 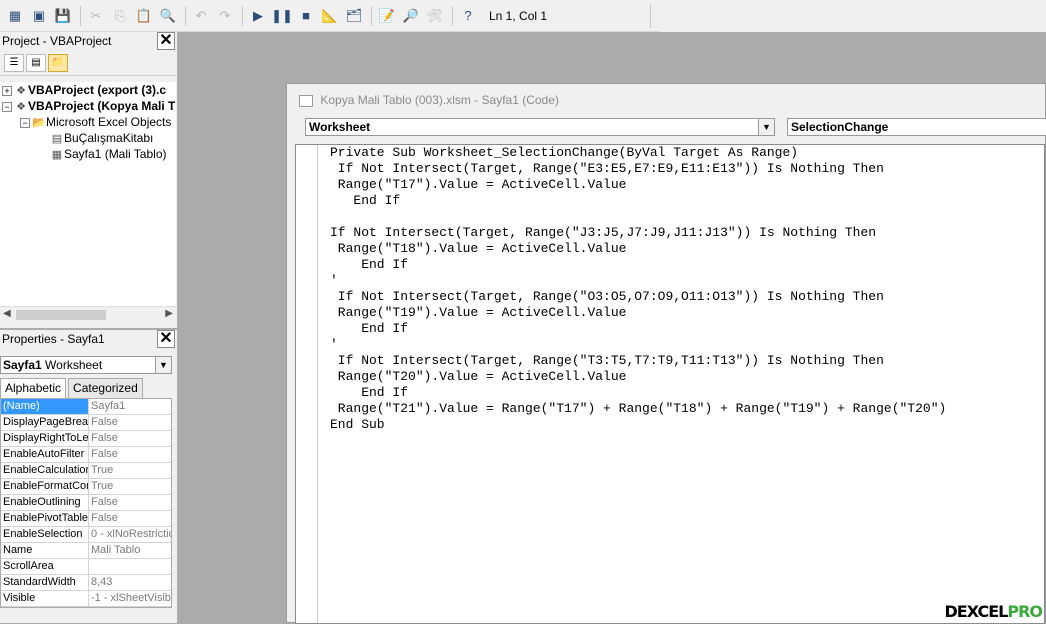 What do you see at coordinates (61, 315) in the screenshot?
I see `scrollbar-thumb` at bounding box center [61, 315].